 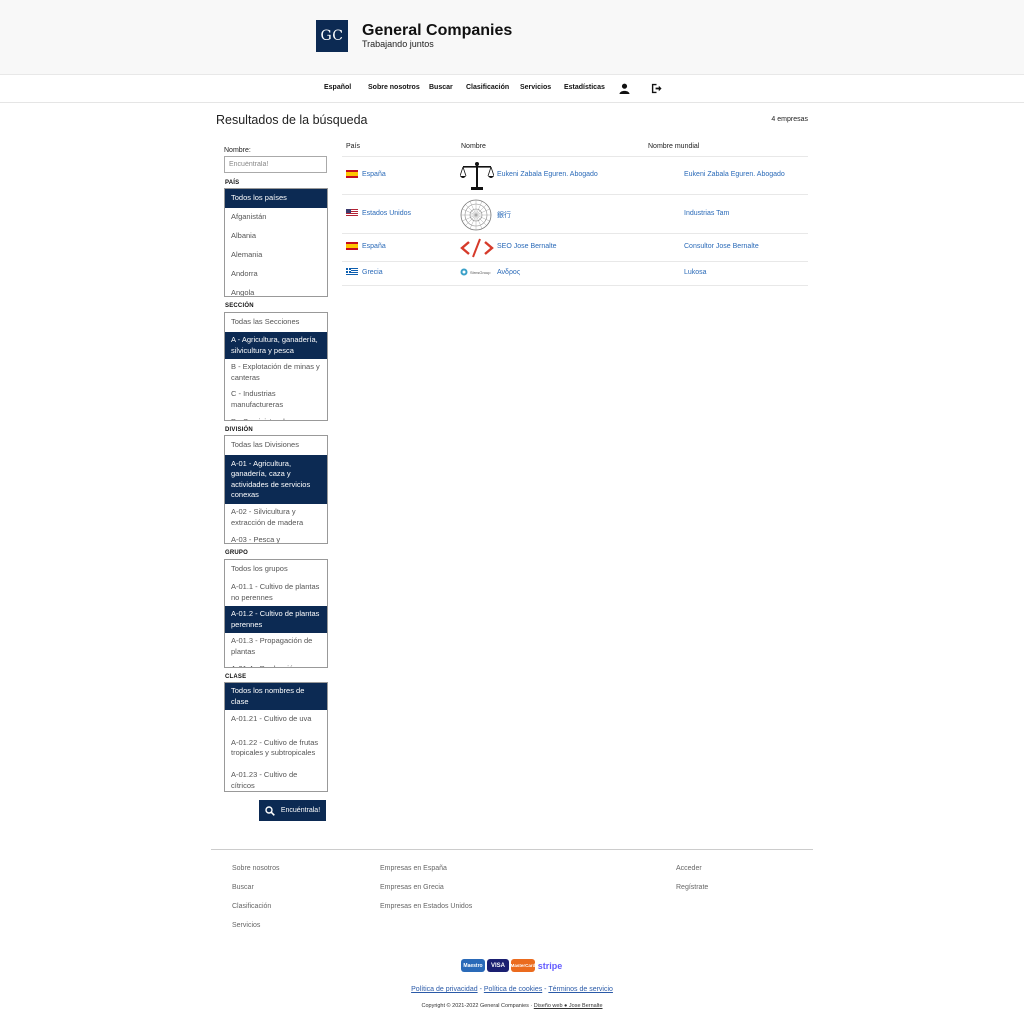 What do you see at coordinates (692, 887) in the screenshot?
I see `footer-link-register: Regístrate` at bounding box center [692, 887].